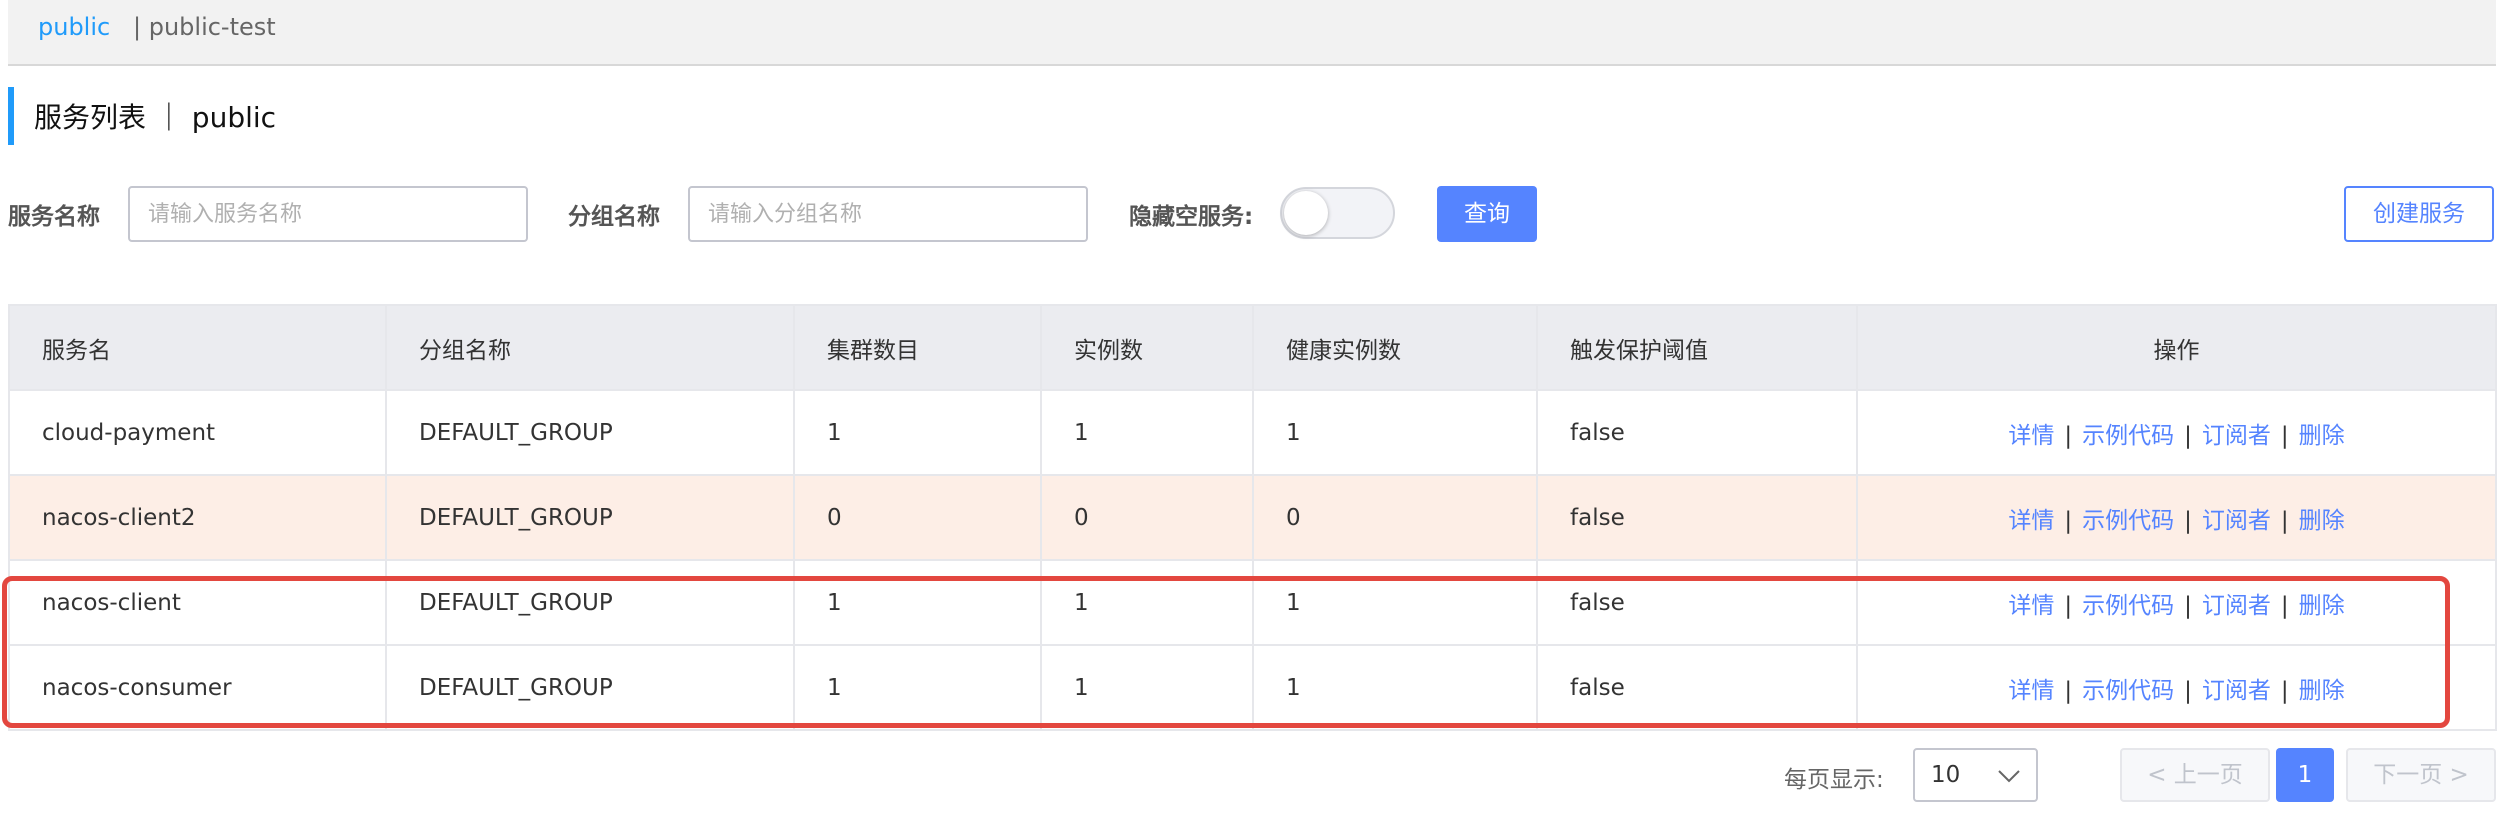 Image resolution: width=2504 pixels, height=834 pixels. I want to click on prev-page-button: < 上一页, so click(2195, 775).